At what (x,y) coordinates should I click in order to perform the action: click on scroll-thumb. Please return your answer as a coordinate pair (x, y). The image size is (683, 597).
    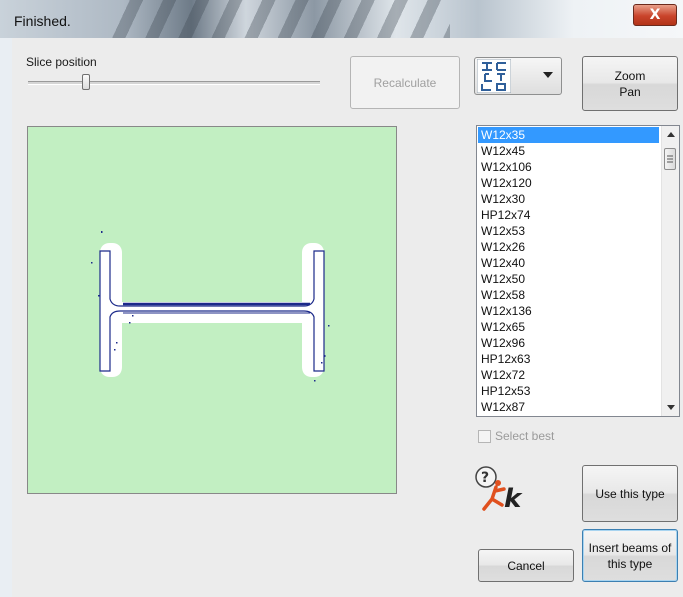
    Looking at the image, I should click on (670, 159).